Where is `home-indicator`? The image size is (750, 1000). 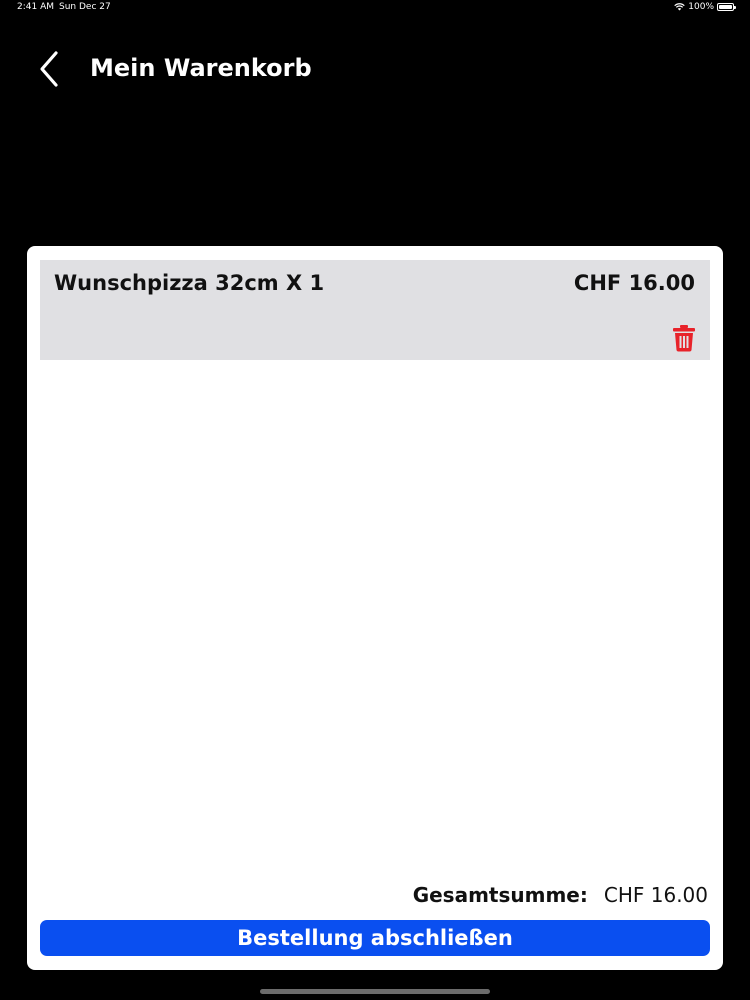
home-indicator is located at coordinates (375, 991).